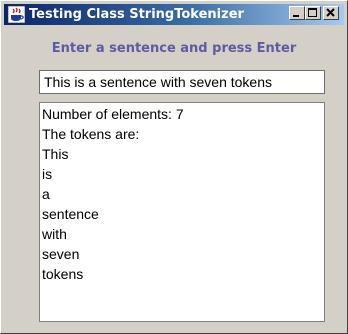  I want to click on output-line: a, so click(46, 194).